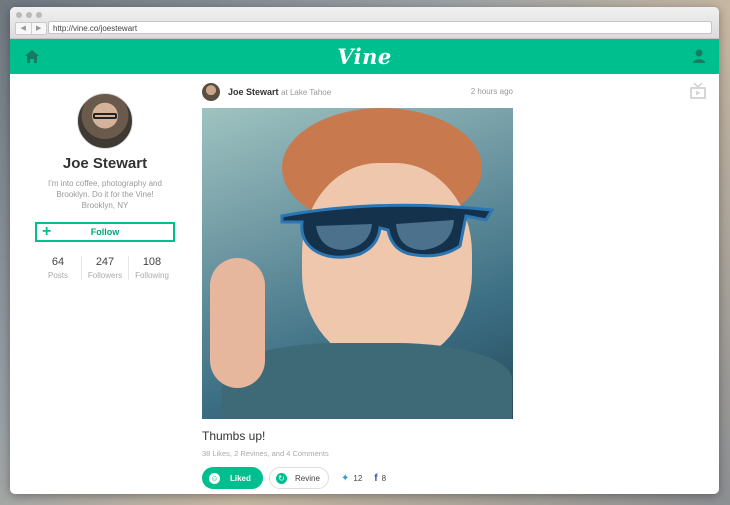 This screenshot has width=730, height=505. I want to click on stat-followers: 247 Followers, so click(104, 268).